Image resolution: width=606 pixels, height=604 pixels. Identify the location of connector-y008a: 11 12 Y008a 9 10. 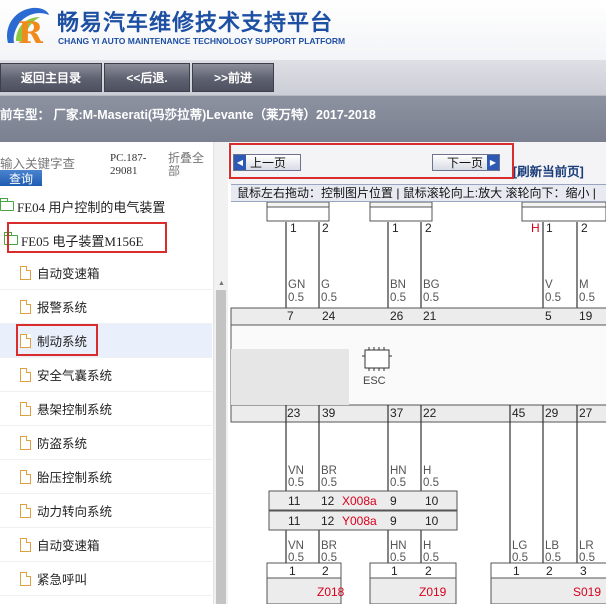
(363, 520).